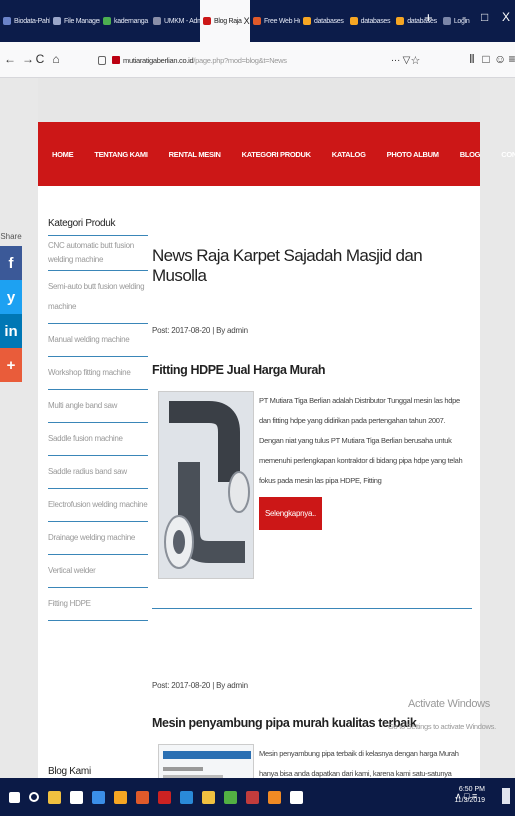  I want to click on activate-windows-subtitle: Go to Settings to activate Windows., so click(442, 726).